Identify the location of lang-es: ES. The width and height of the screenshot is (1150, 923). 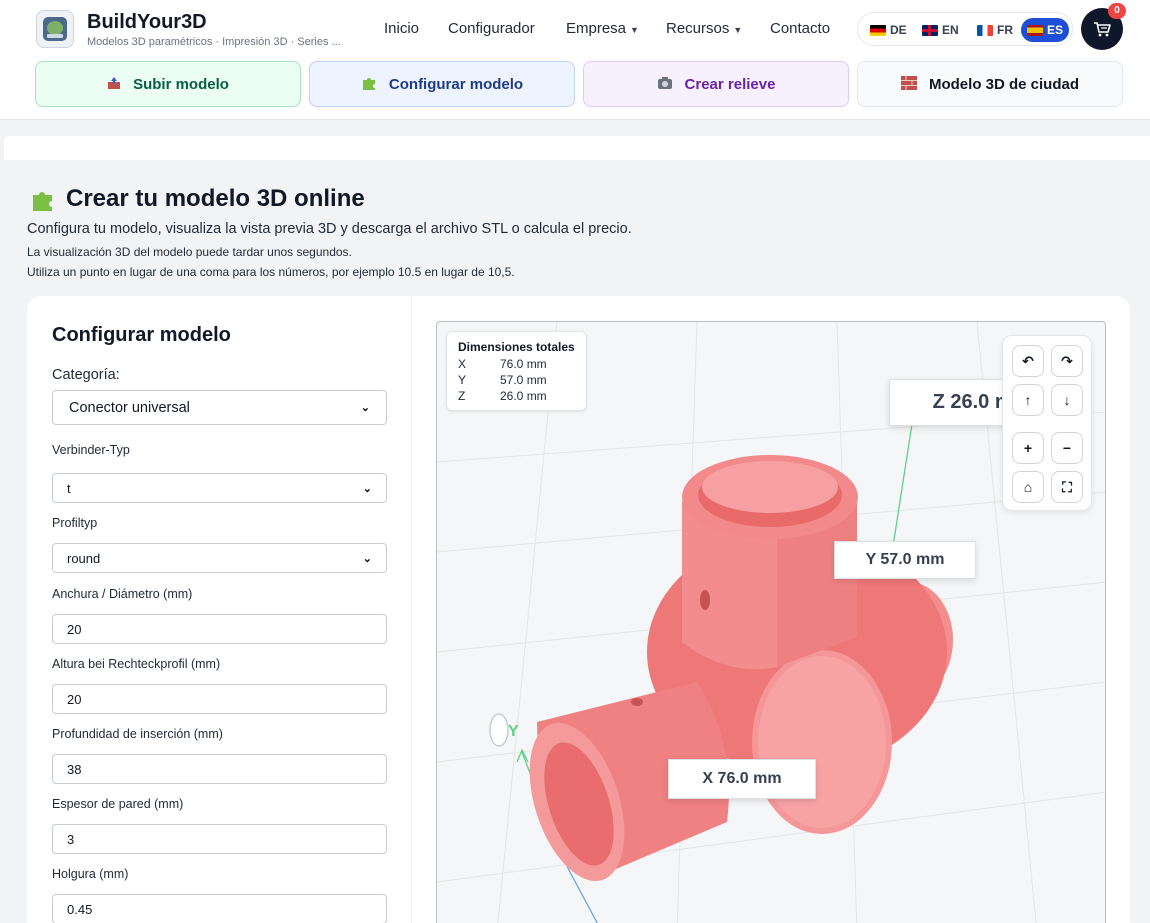
(1045, 30).